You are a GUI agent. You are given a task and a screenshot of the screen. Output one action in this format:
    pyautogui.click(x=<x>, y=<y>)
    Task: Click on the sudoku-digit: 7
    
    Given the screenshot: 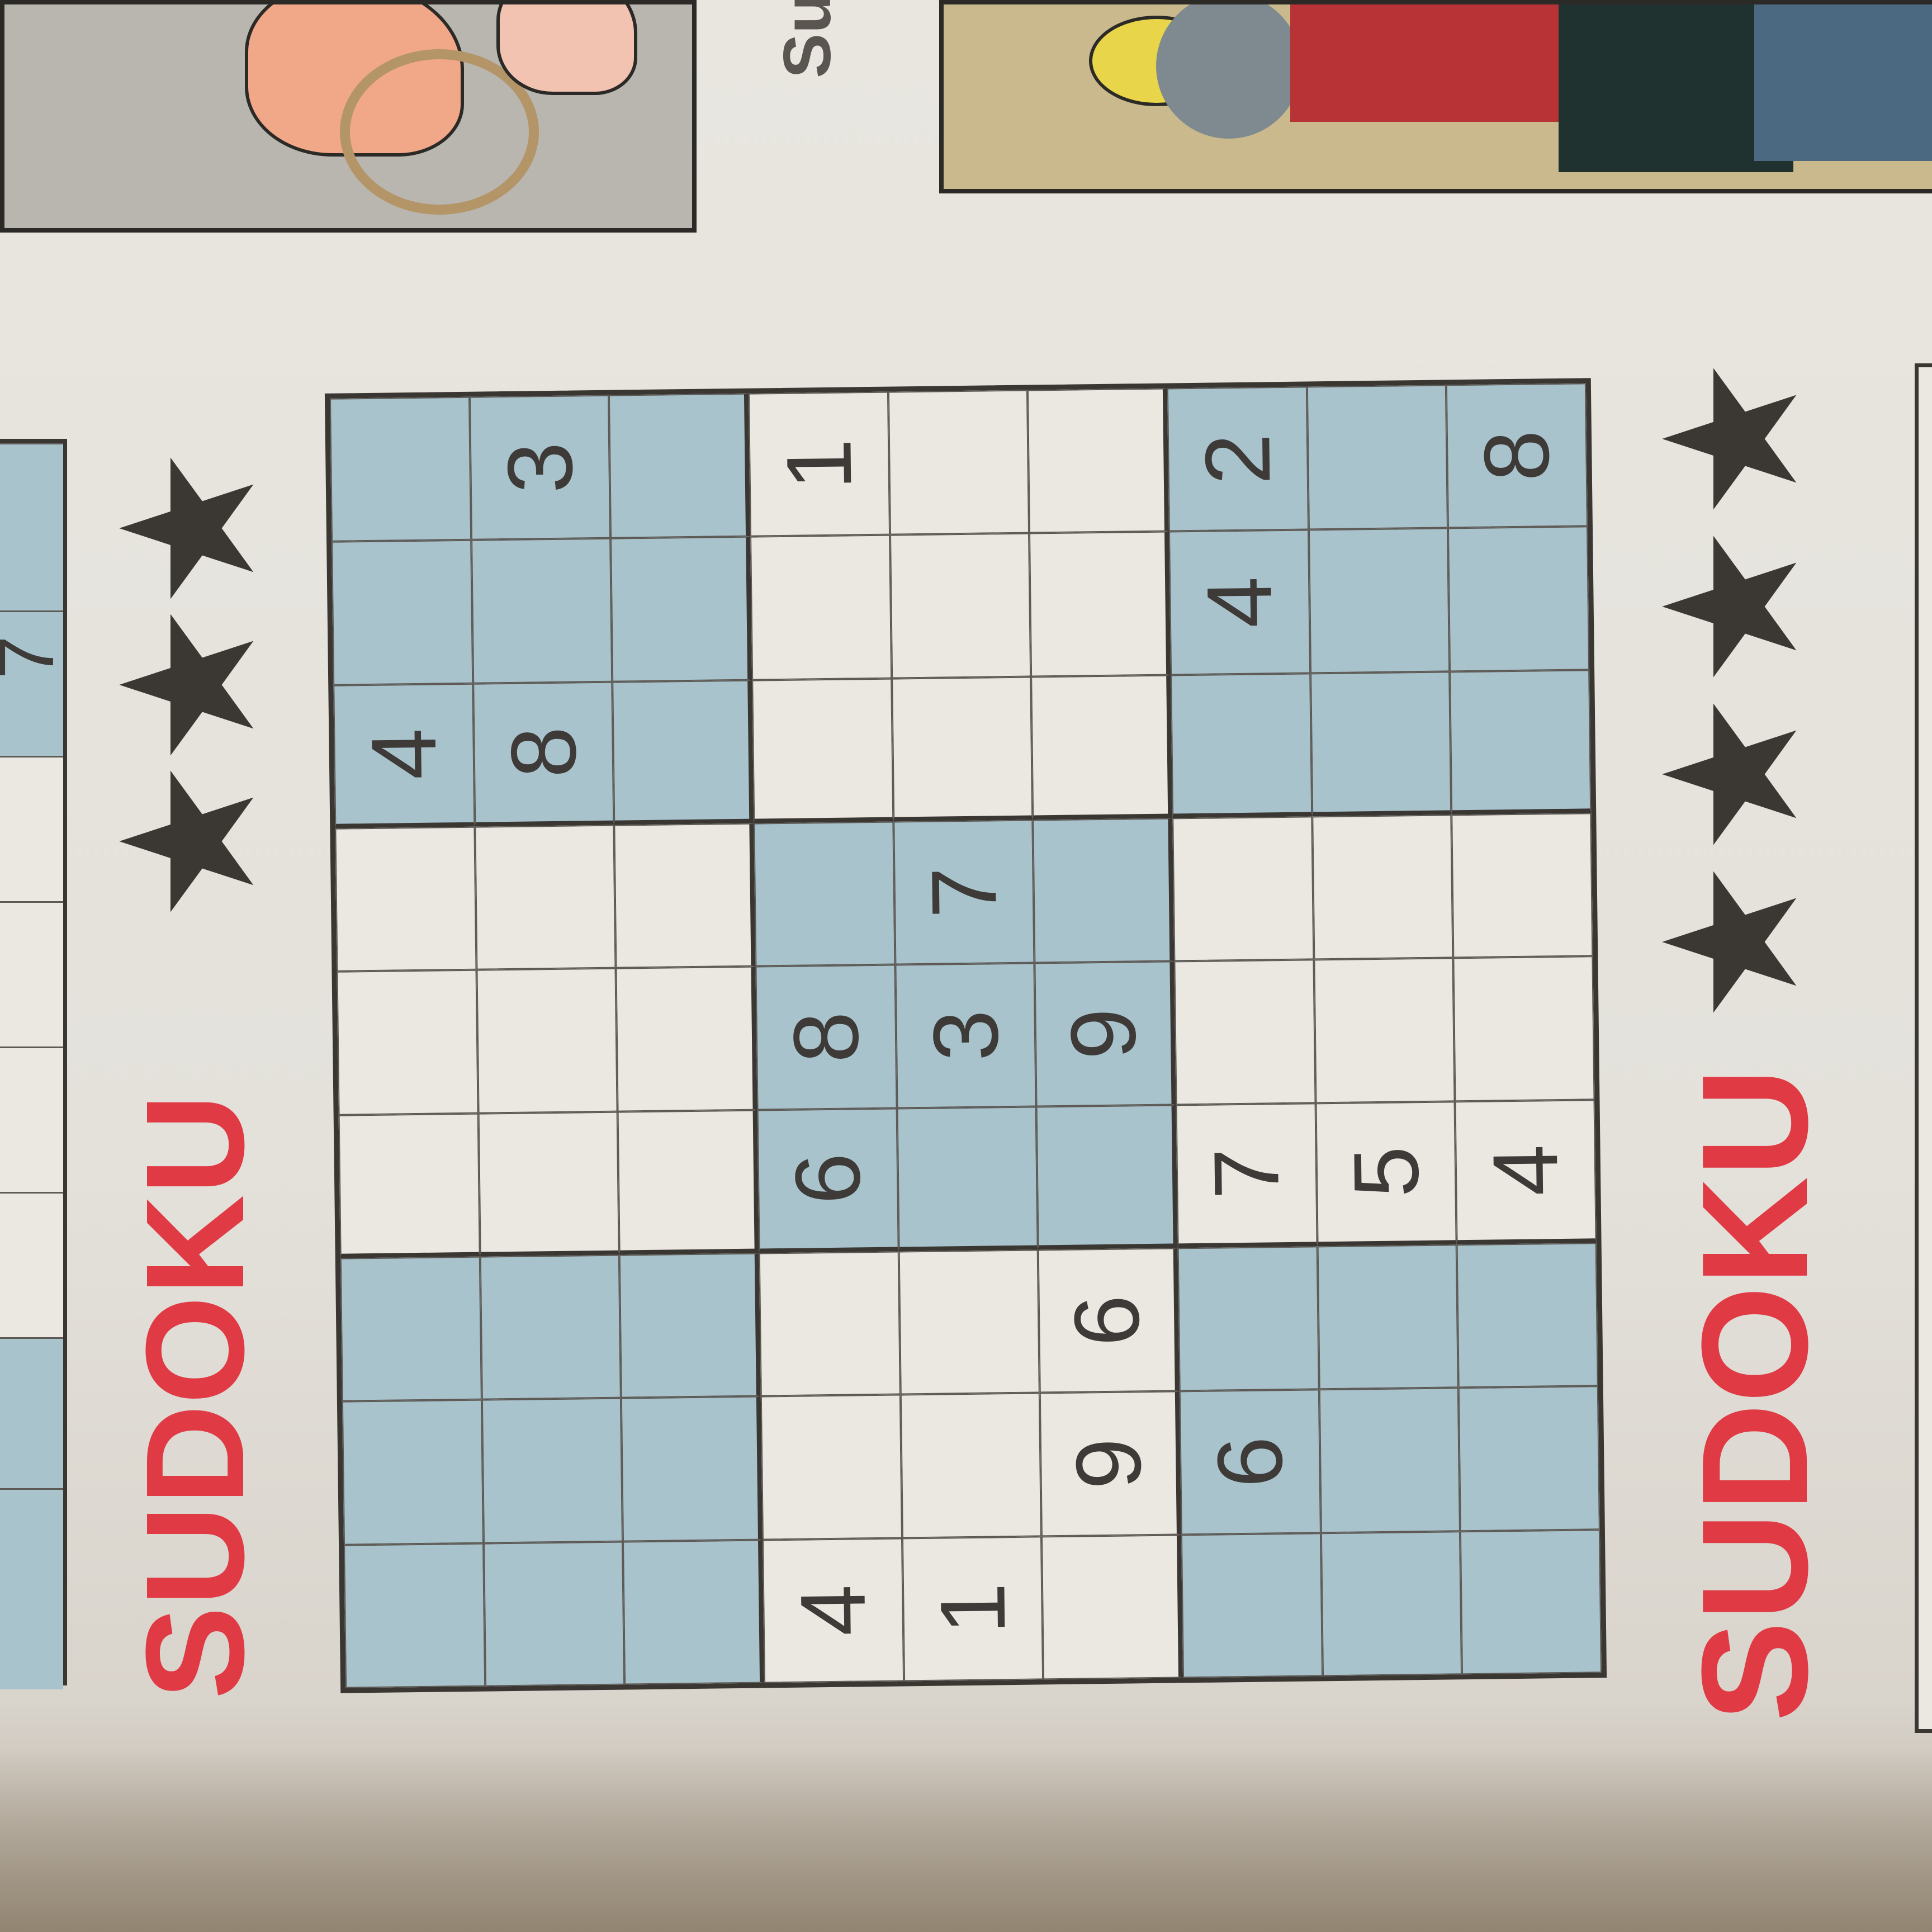 What is the action you would take?
    pyautogui.click(x=964, y=892)
    